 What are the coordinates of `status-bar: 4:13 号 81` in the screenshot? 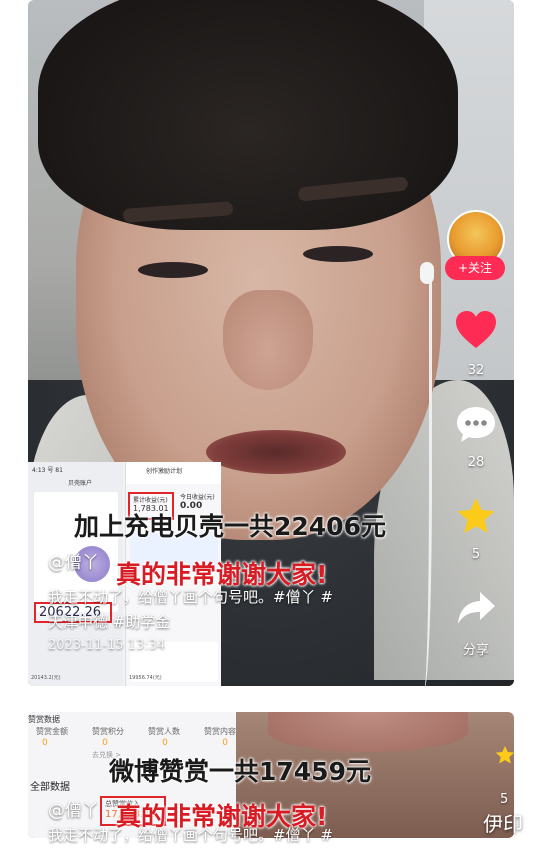 It's located at (47, 470).